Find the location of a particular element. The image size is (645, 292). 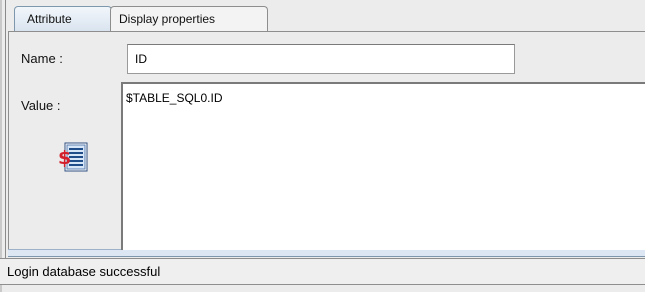

status-bar: Login database successful is located at coordinates (322, 271).